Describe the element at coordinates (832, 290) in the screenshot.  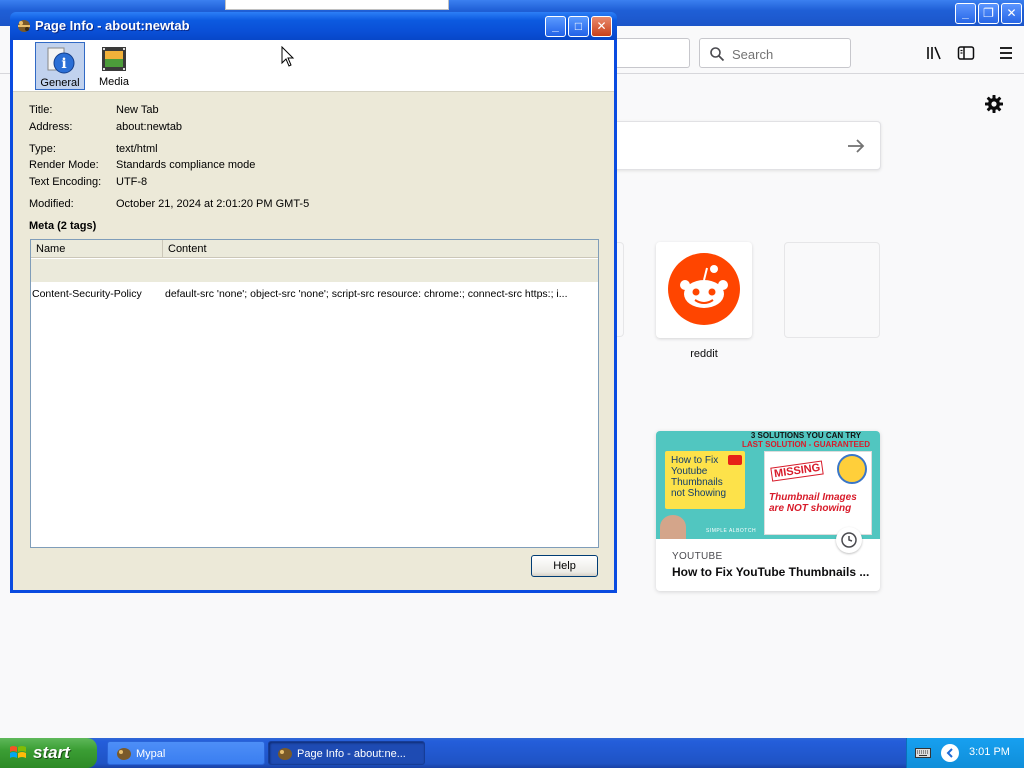
I see `topsite-tile-empty` at that location.